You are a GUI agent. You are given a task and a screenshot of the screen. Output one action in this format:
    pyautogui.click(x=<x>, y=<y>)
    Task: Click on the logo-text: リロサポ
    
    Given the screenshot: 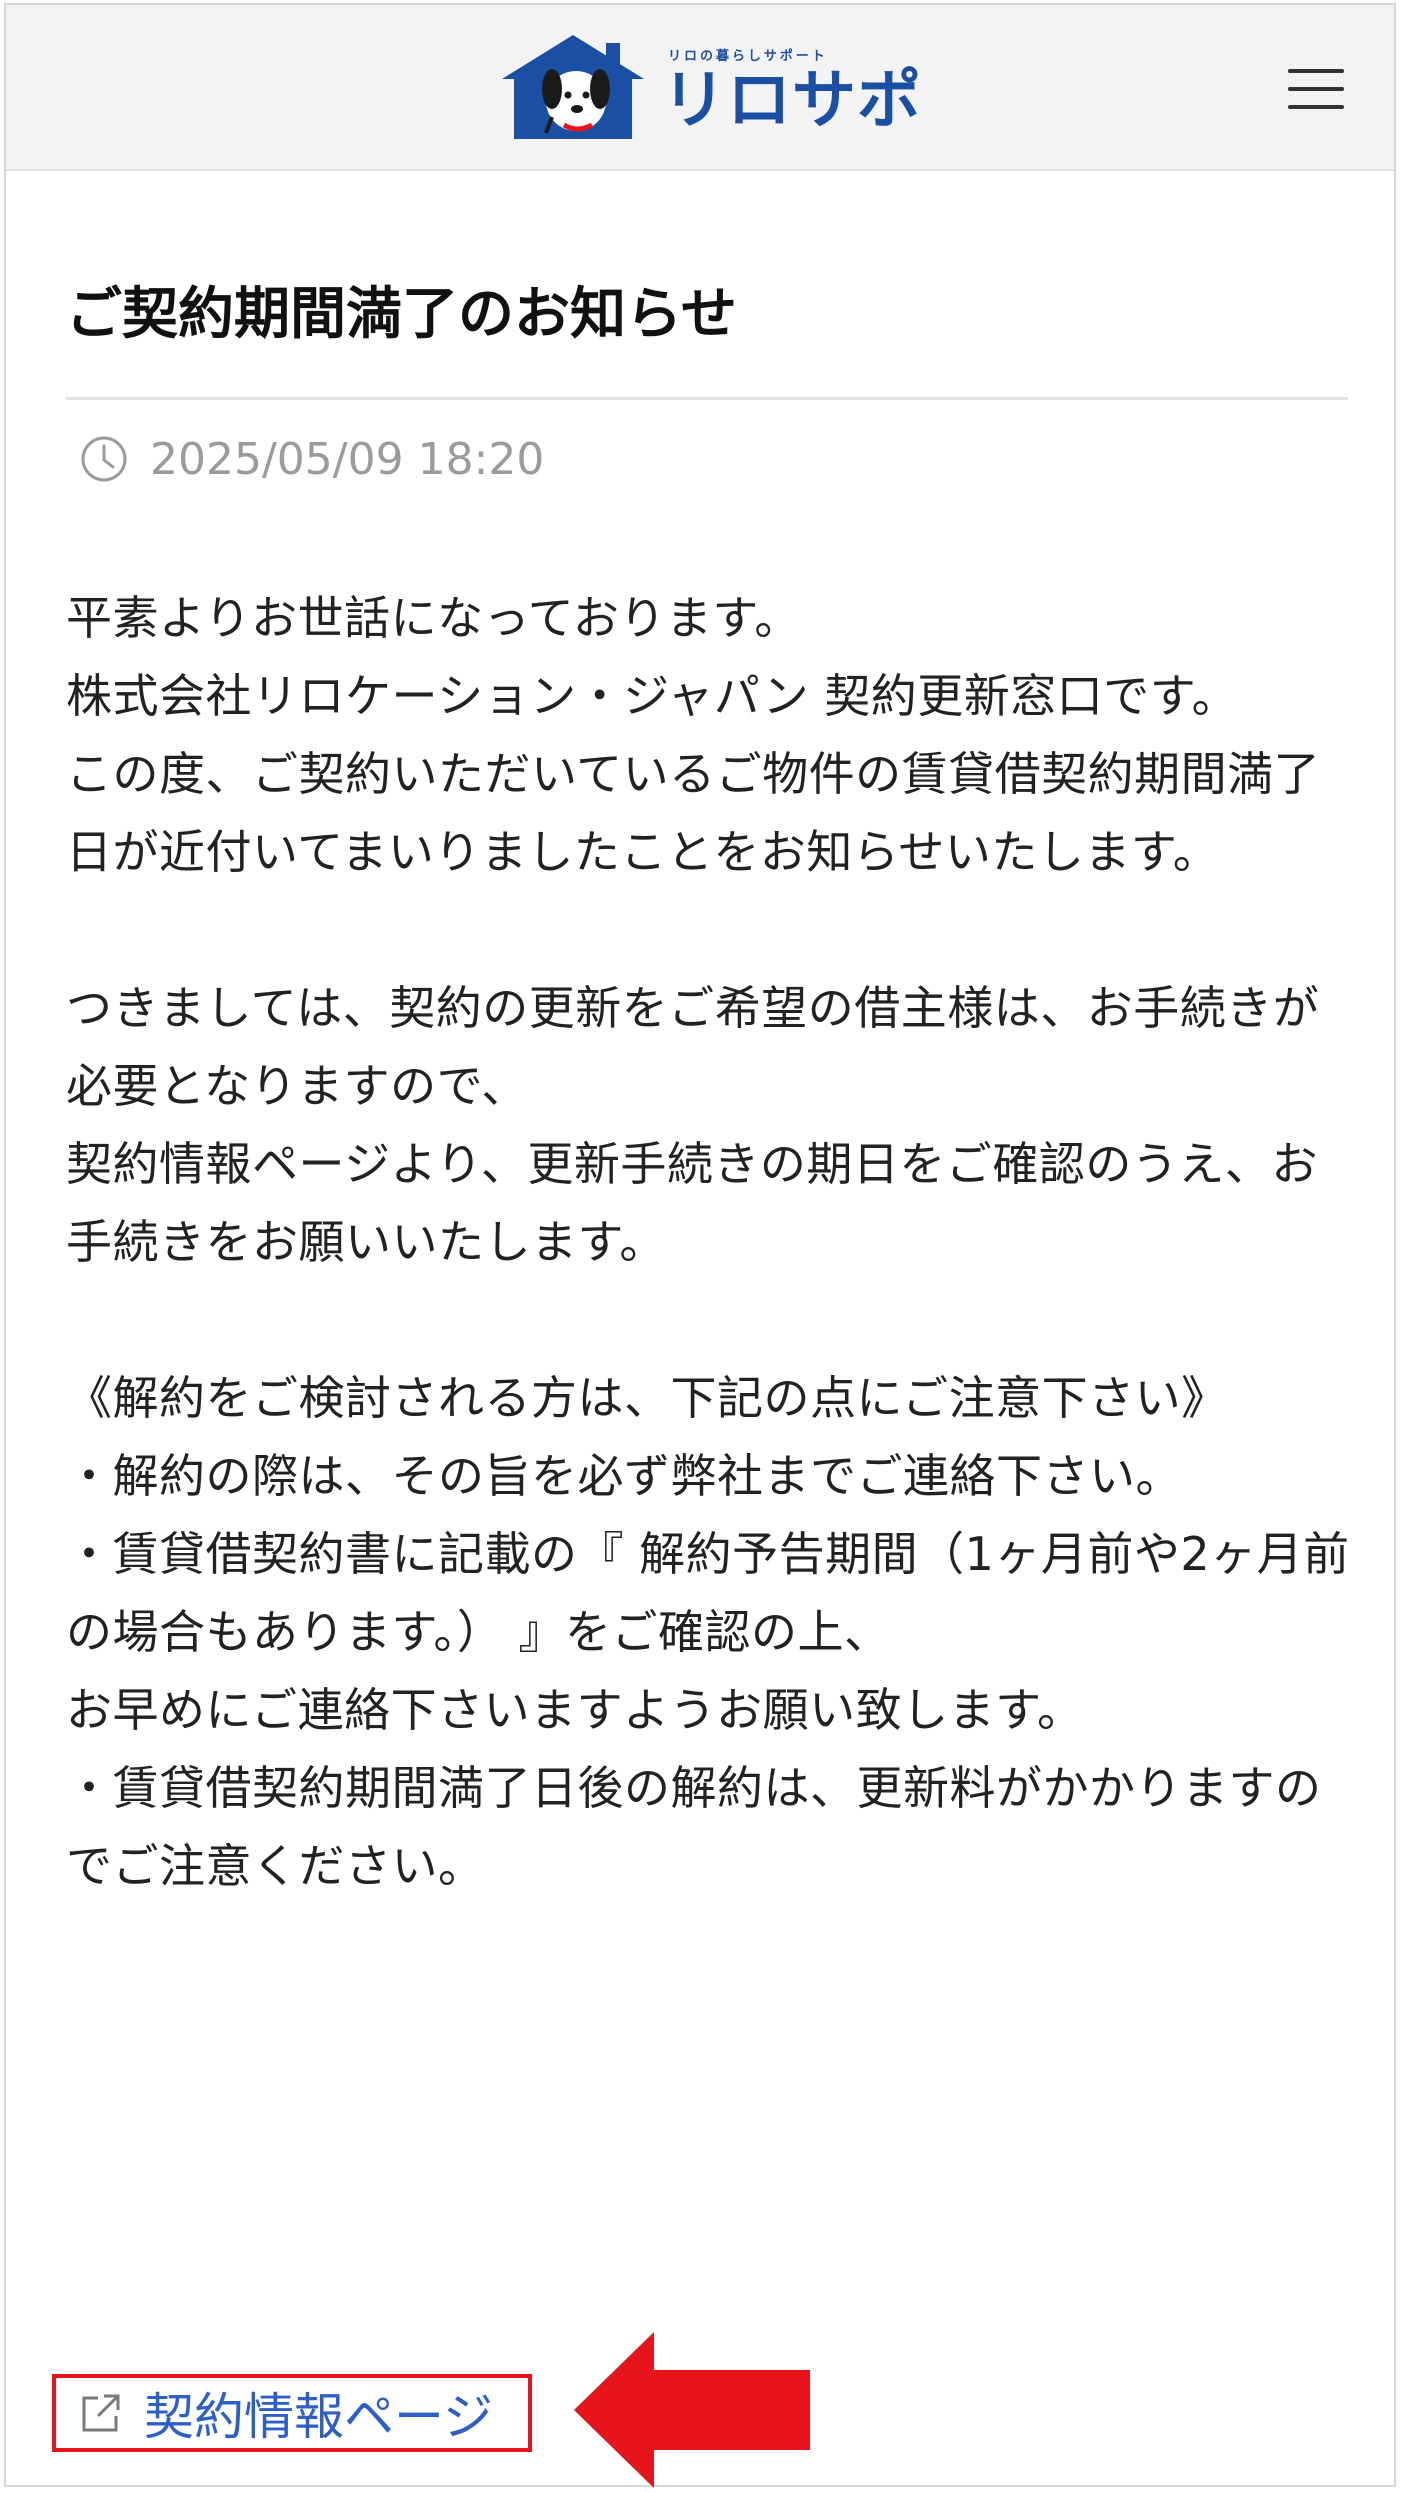 What is the action you would take?
    pyautogui.click(x=792, y=101)
    